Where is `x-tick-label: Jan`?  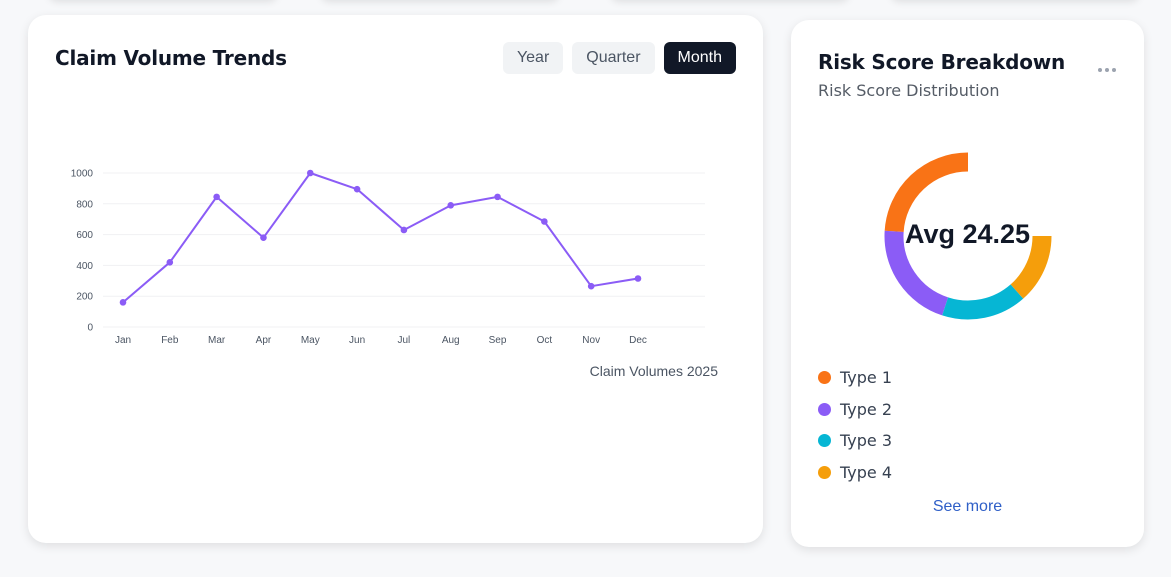 x-tick-label: Jan is located at coordinates (123, 340).